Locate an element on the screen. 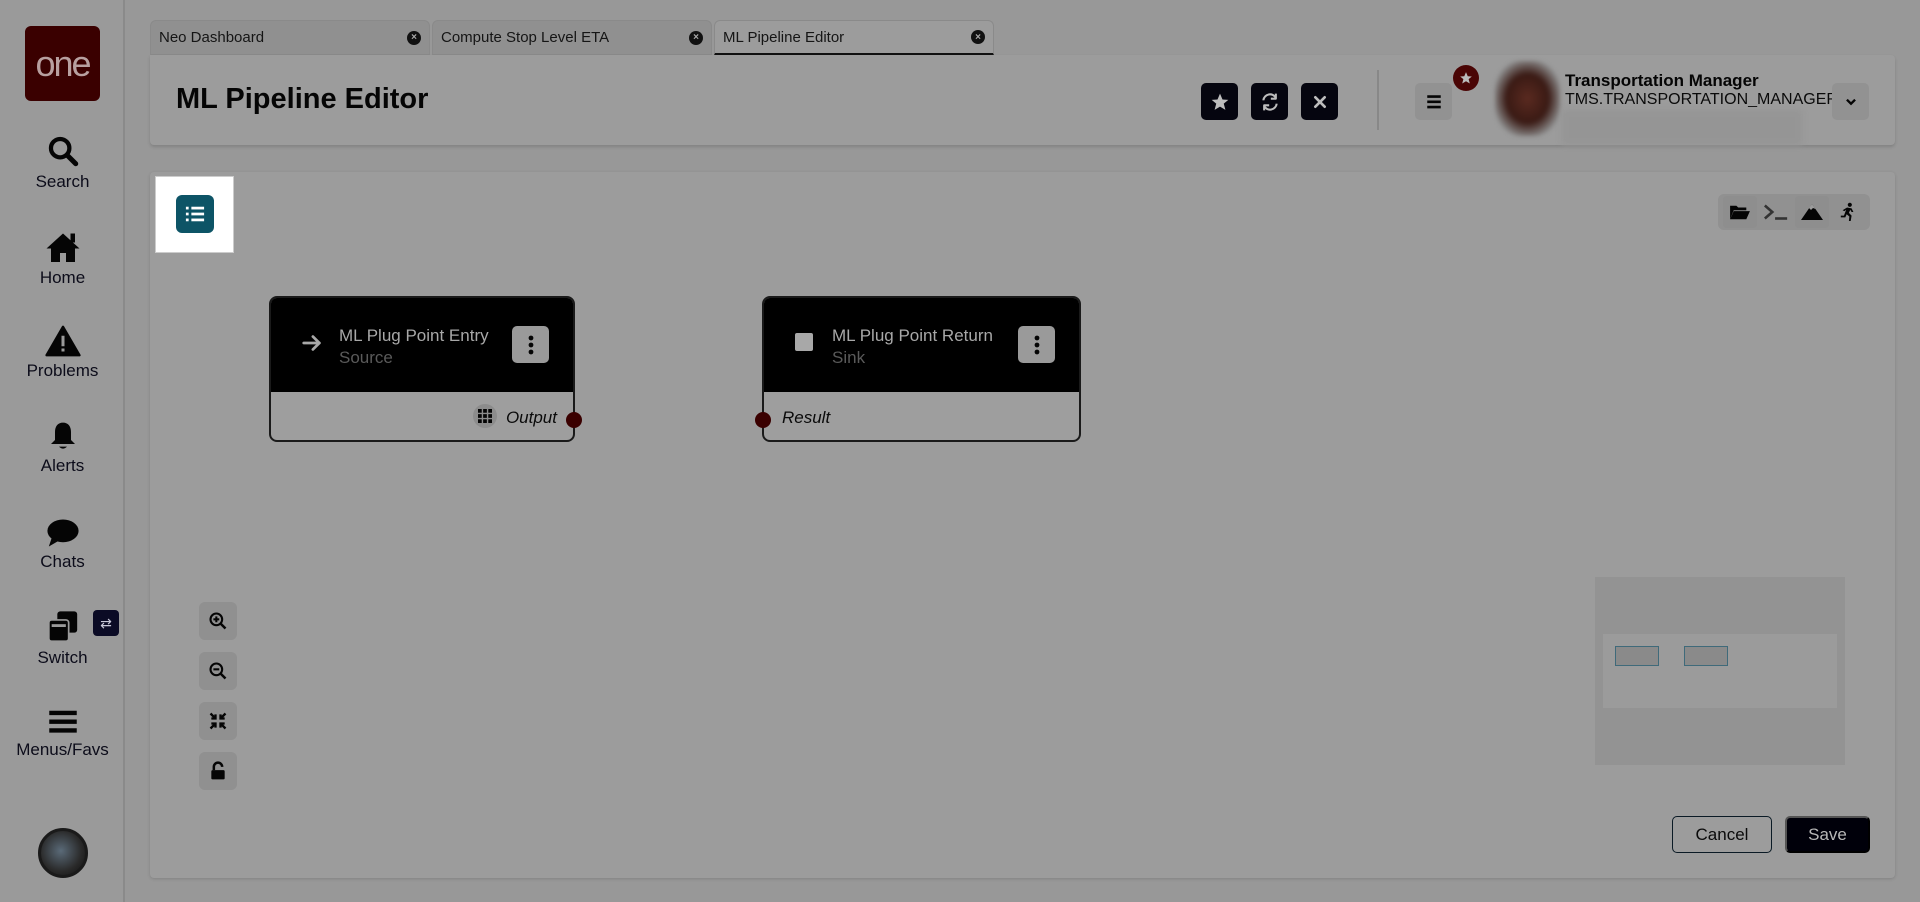  zoom-in-button is located at coordinates (218, 621).